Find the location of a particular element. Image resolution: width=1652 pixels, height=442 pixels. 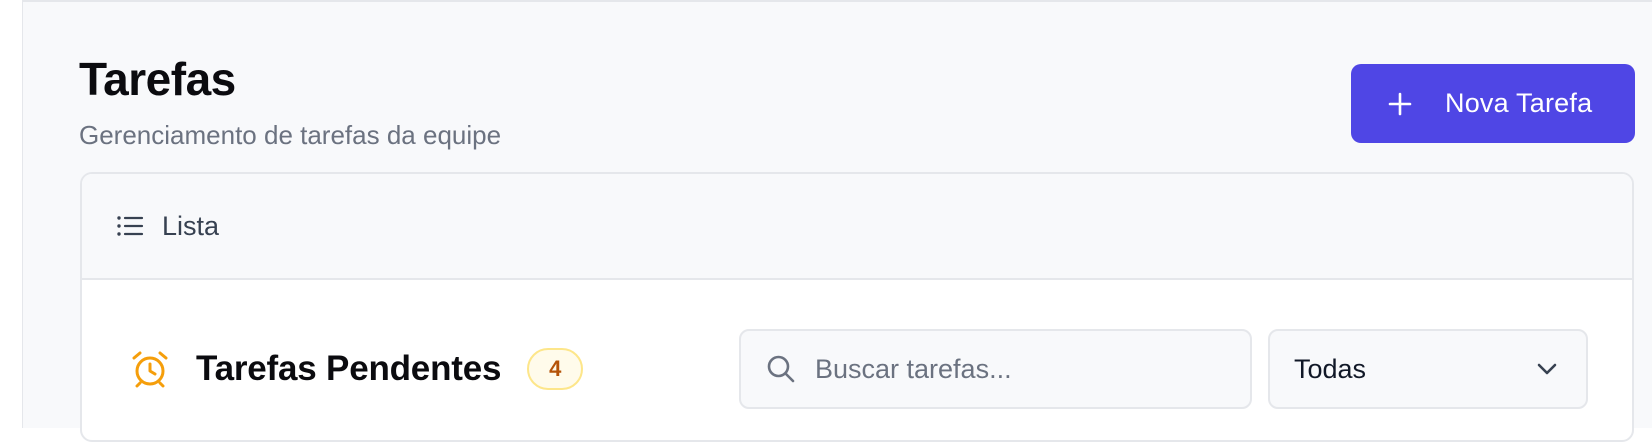

search-icon is located at coordinates (781, 369).